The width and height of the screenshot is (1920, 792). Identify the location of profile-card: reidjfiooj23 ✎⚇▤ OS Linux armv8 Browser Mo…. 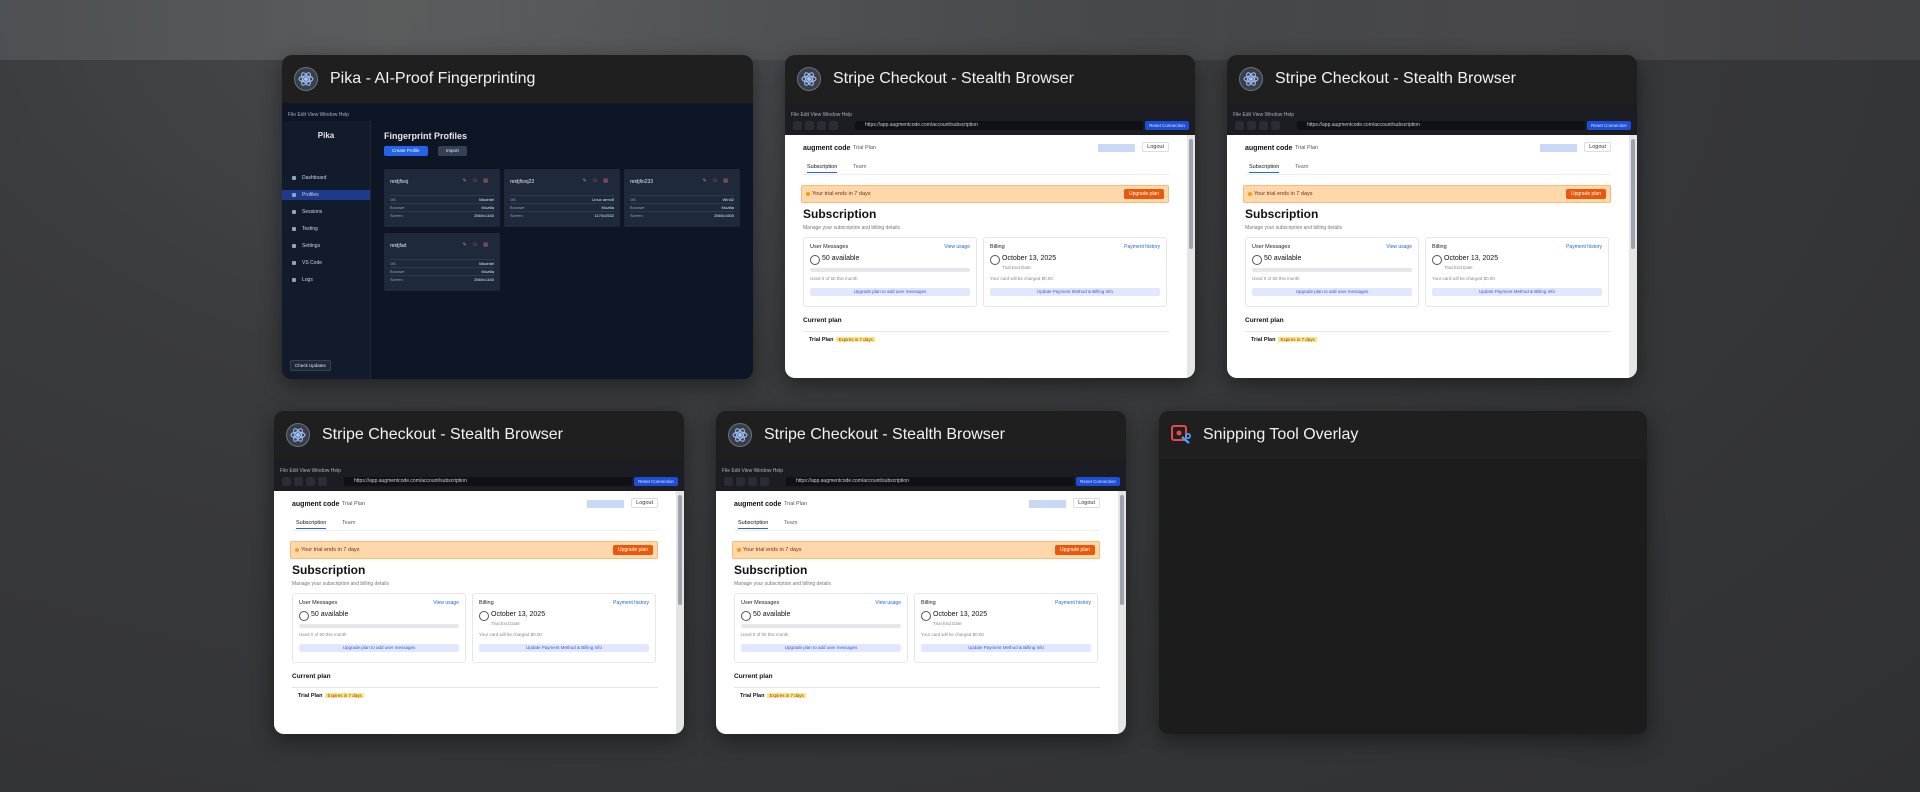
(562, 198).